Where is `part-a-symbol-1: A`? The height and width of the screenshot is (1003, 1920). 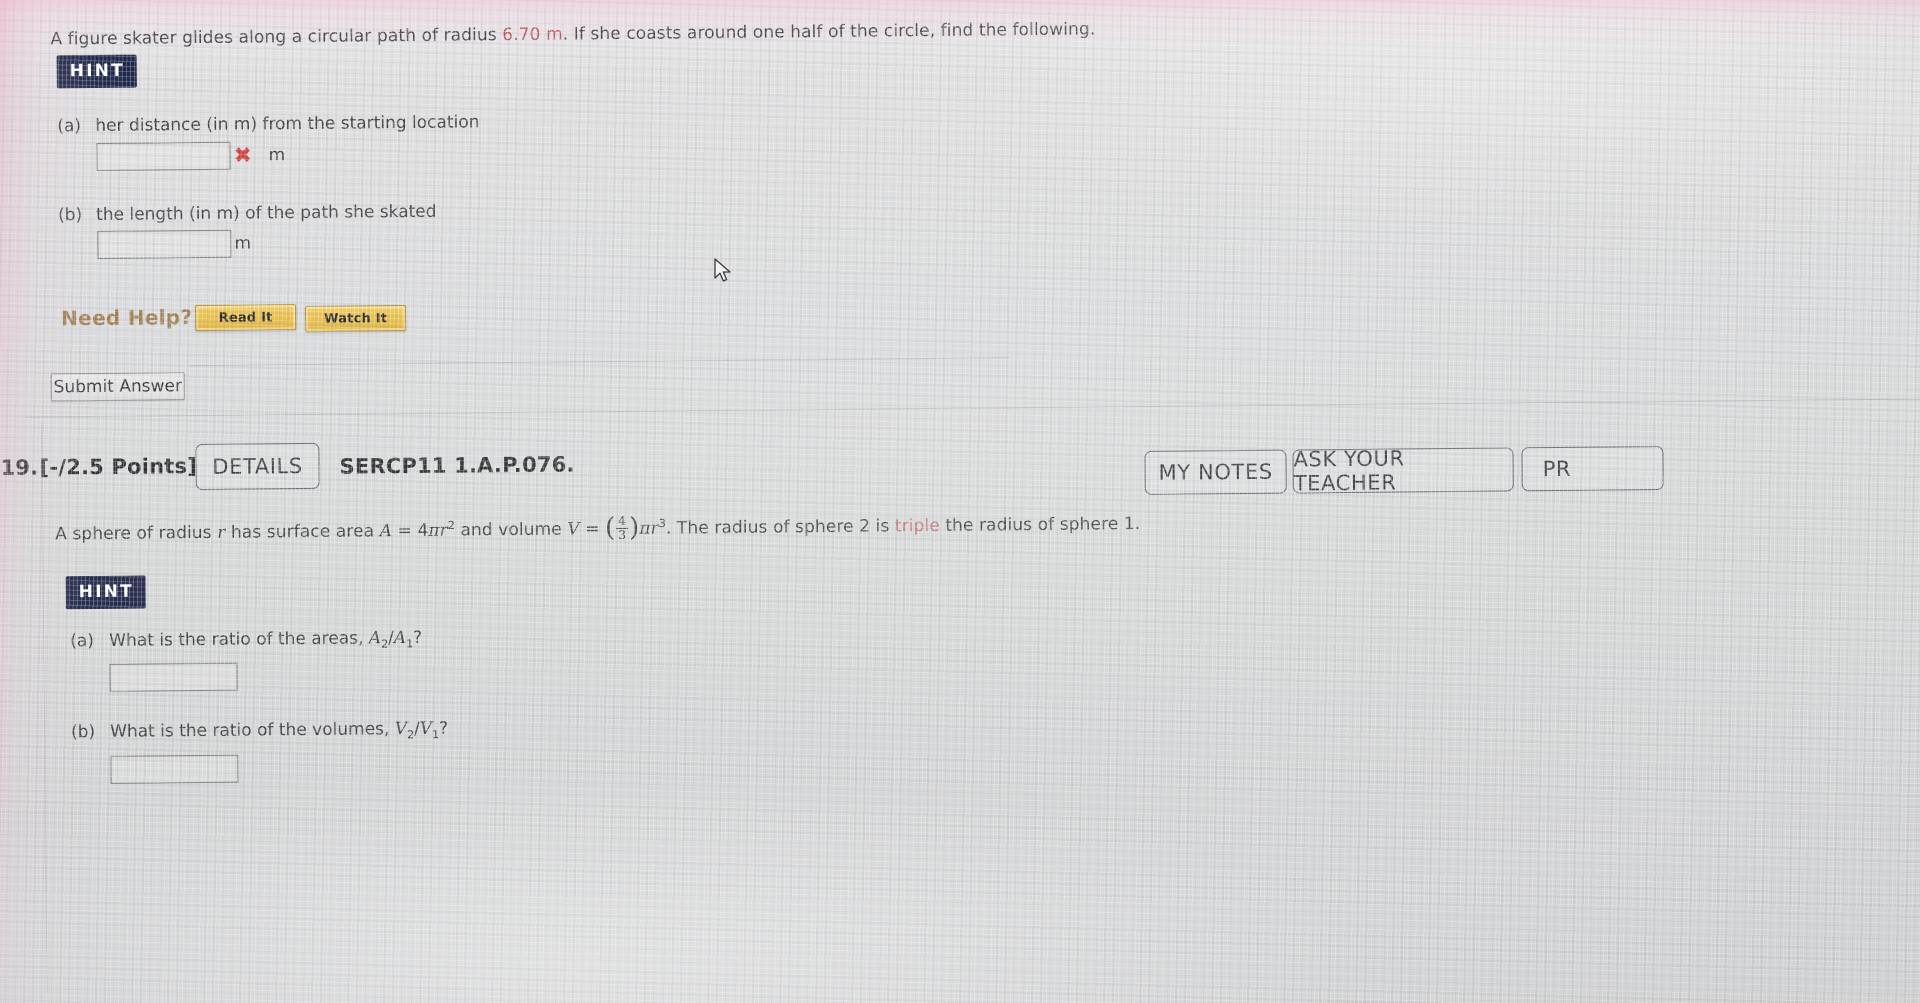
part-a-symbol-1: A is located at coordinates (375, 638).